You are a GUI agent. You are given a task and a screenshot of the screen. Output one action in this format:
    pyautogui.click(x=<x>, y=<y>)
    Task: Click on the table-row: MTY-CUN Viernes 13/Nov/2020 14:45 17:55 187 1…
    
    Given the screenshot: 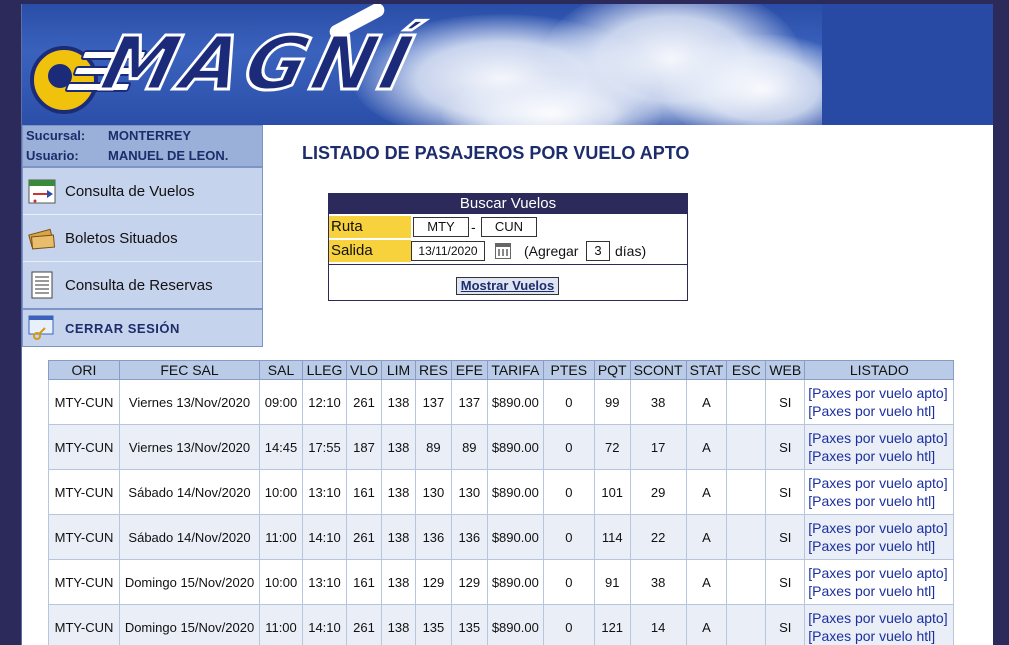 What is the action you would take?
    pyautogui.click(x=501, y=447)
    